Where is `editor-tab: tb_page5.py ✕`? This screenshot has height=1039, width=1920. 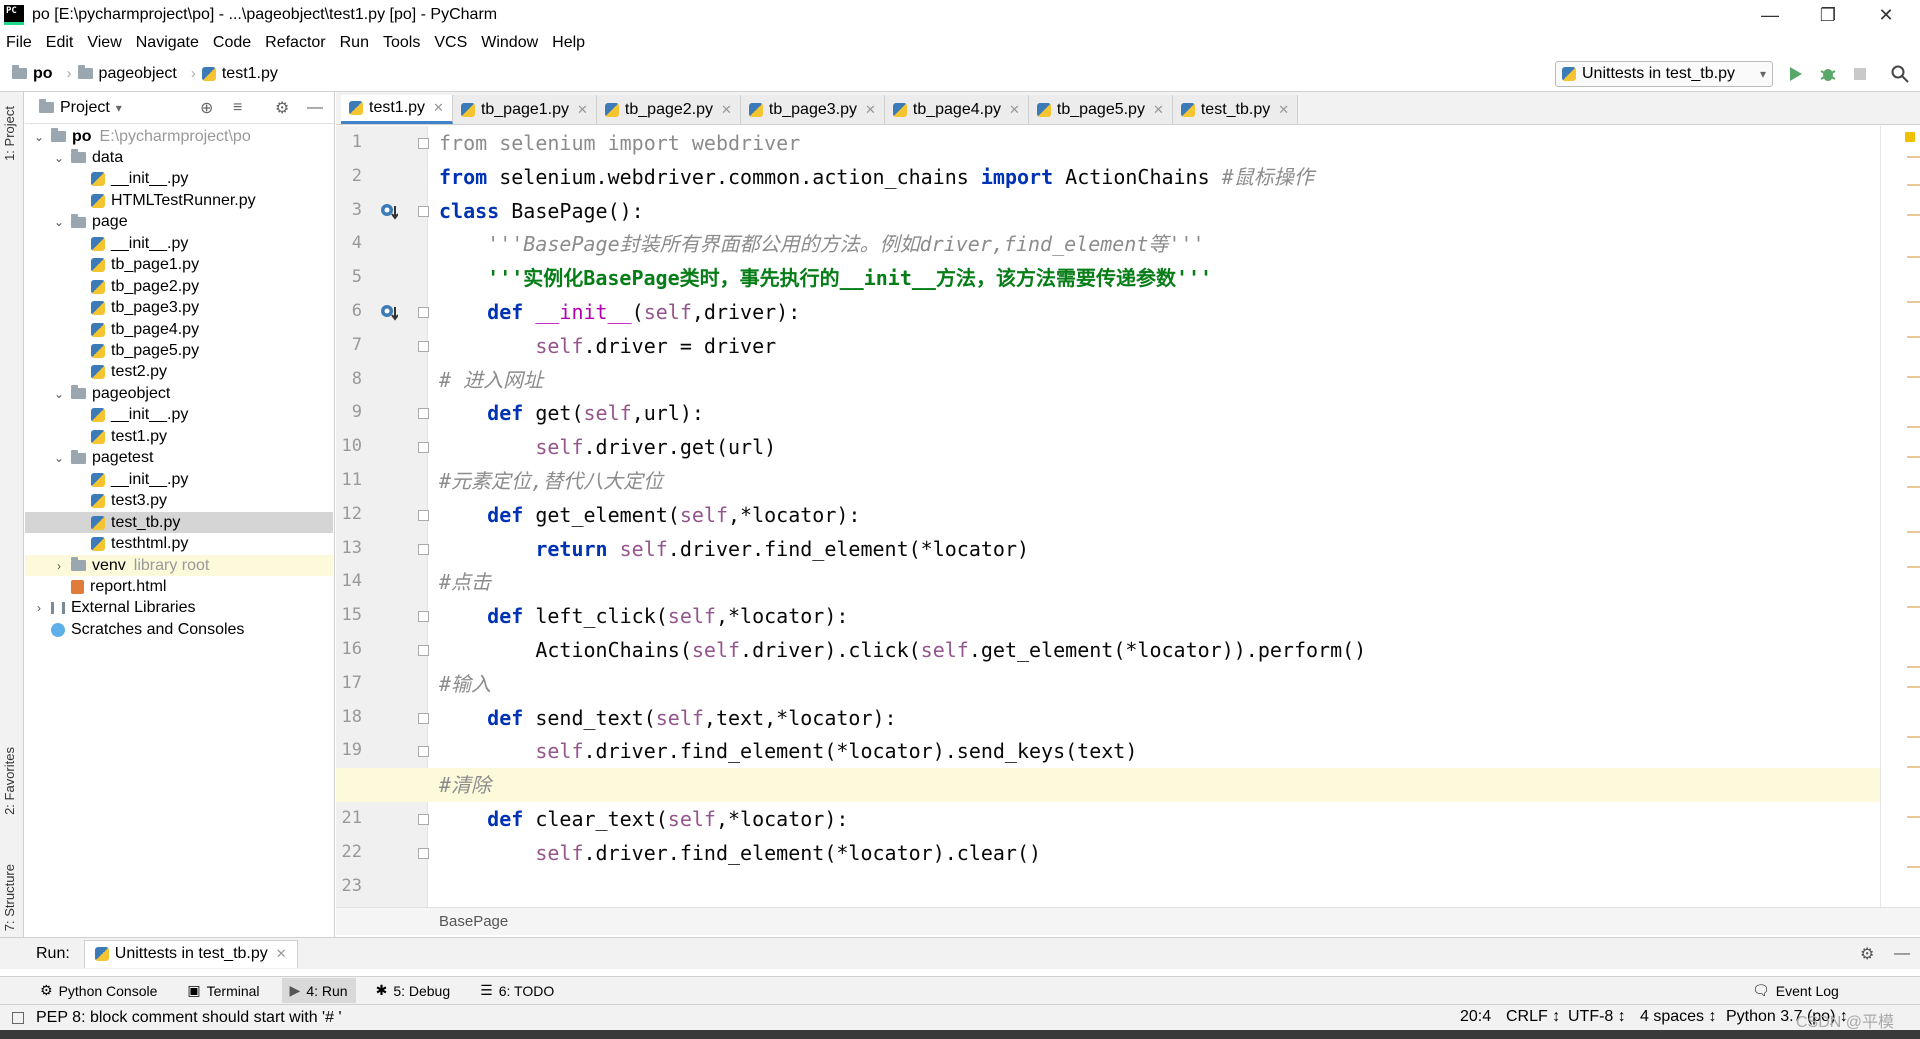 editor-tab: tb_page5.py ✕ is located at coordinates (1100, 109).